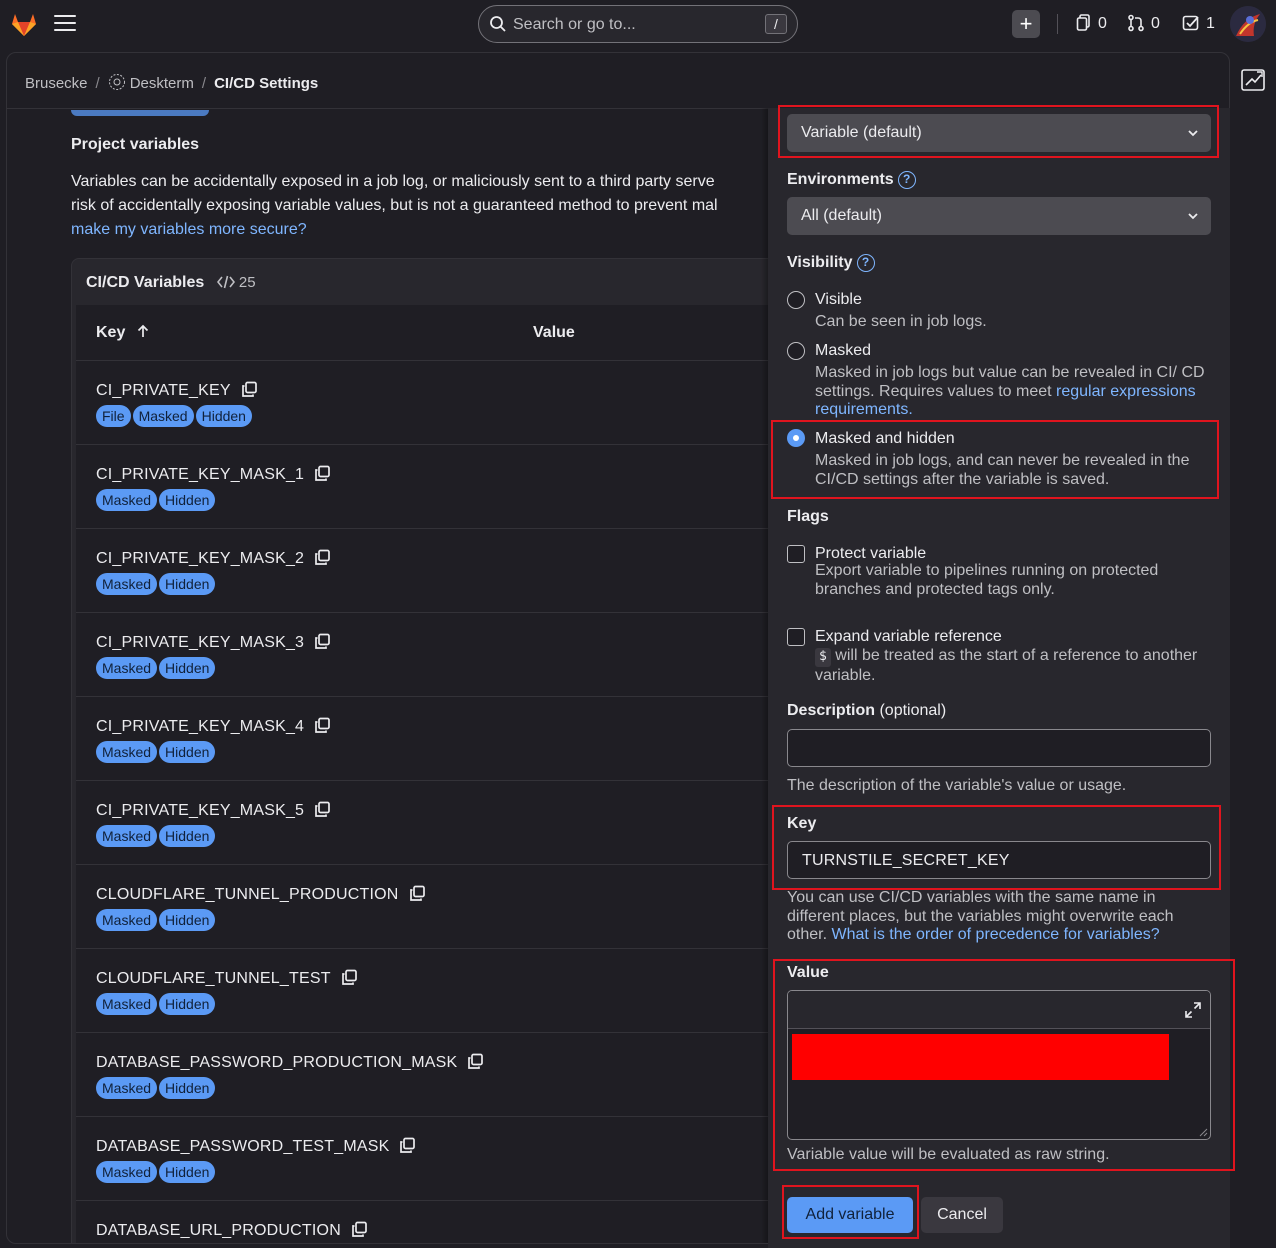 This screenshot has width=1276, height=1248. What do you see at coordinates (213, 560) in the screenshot?
I see `variable-key: CI_PRIVATE_KEY_MASK_2` at bounding box center [213, 560].